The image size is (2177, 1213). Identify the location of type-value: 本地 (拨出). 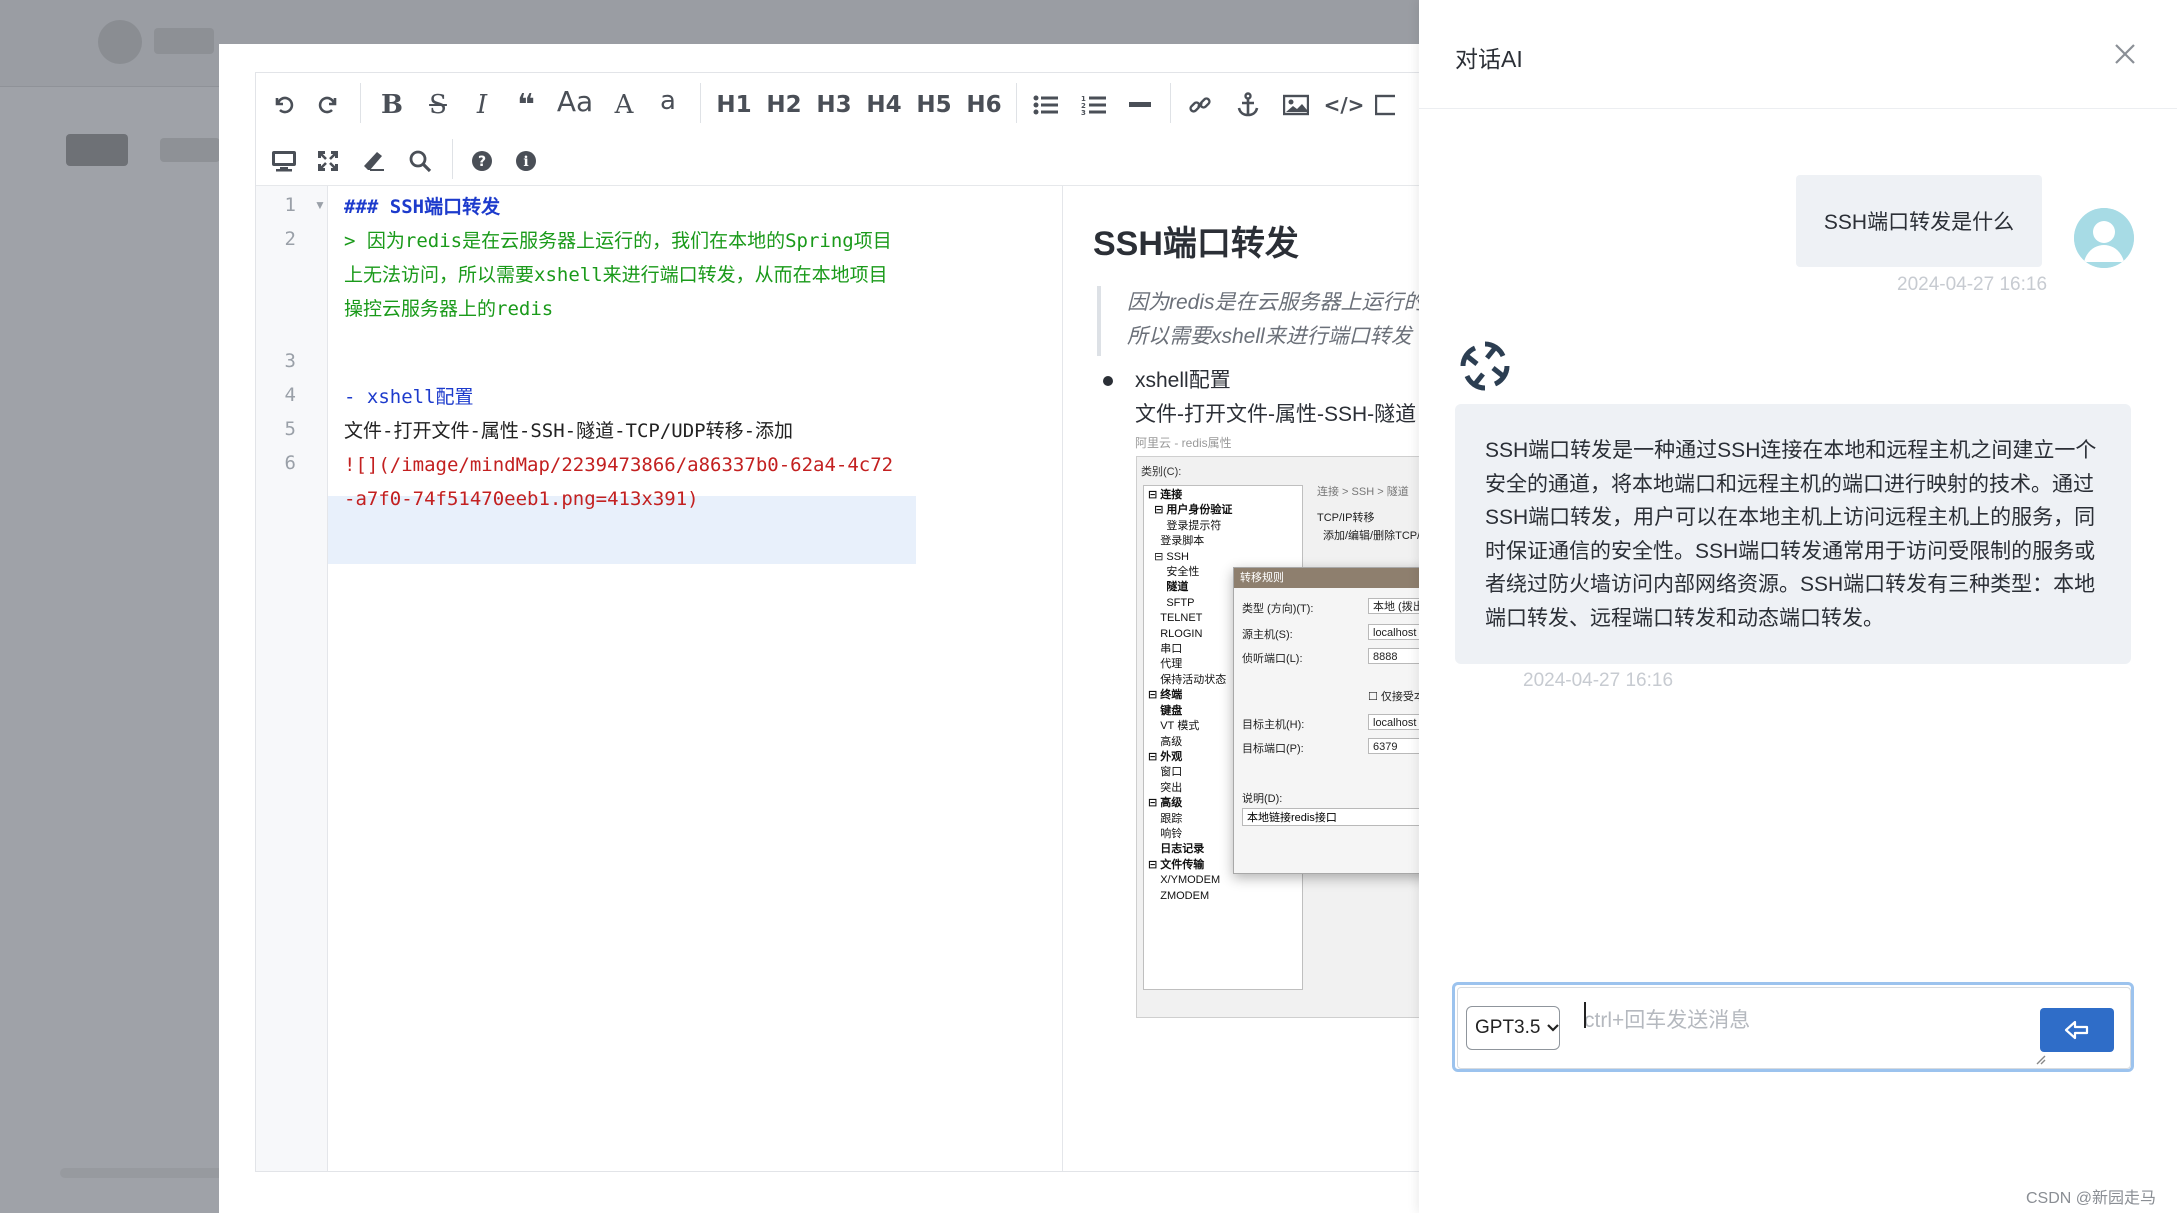
(1394, 606).